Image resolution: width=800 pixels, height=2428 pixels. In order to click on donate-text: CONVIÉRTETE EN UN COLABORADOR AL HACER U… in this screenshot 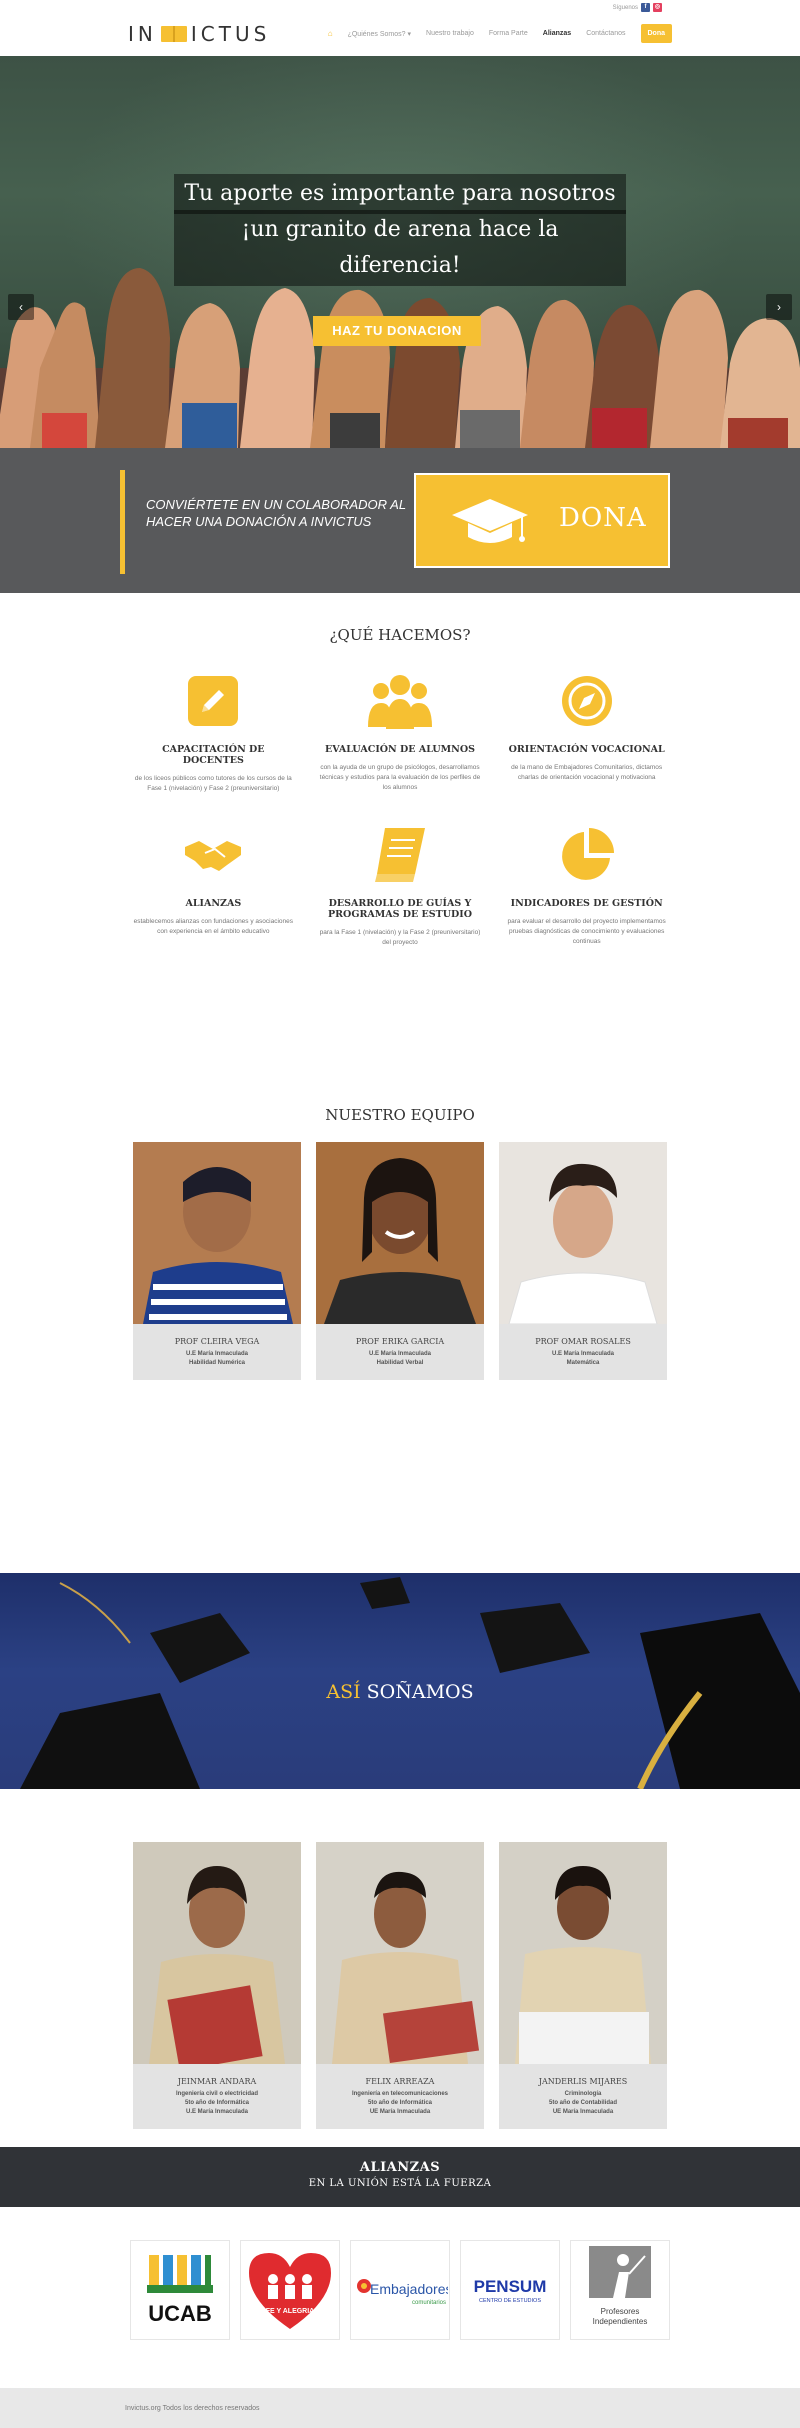, I will do `click(276, 513)`.